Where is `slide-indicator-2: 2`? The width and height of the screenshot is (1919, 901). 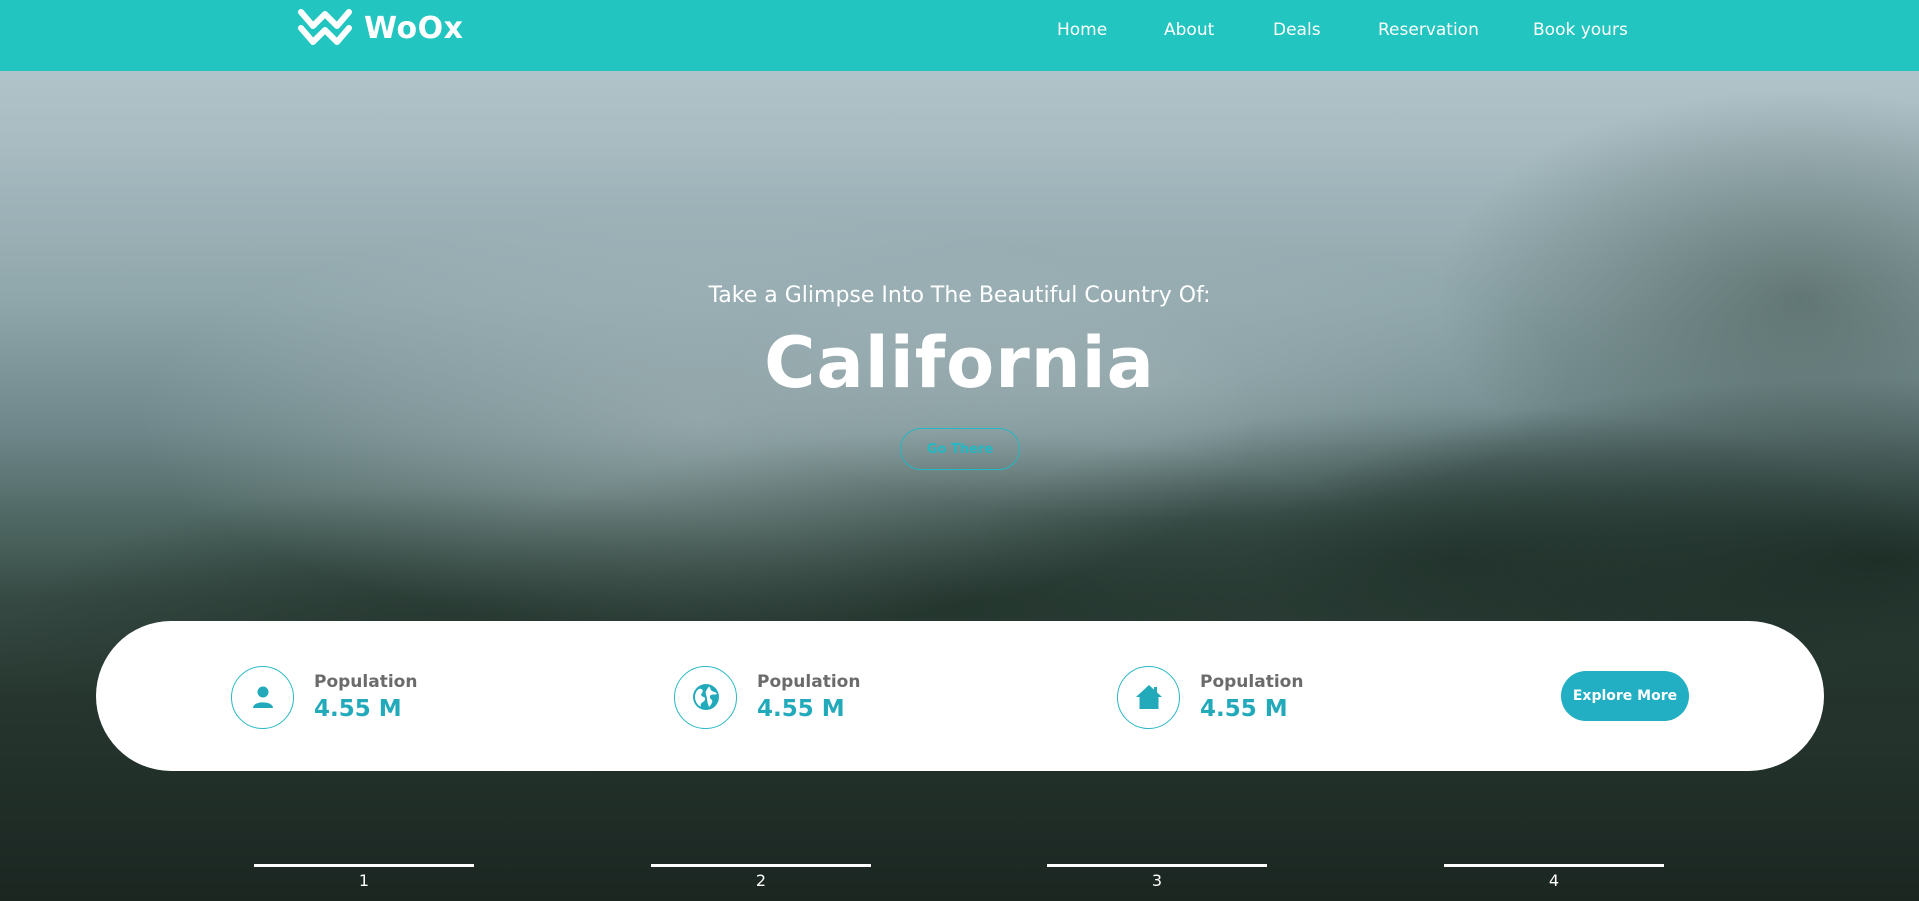
slide-indicator-2: 2 is located at coordinates (761, 879).